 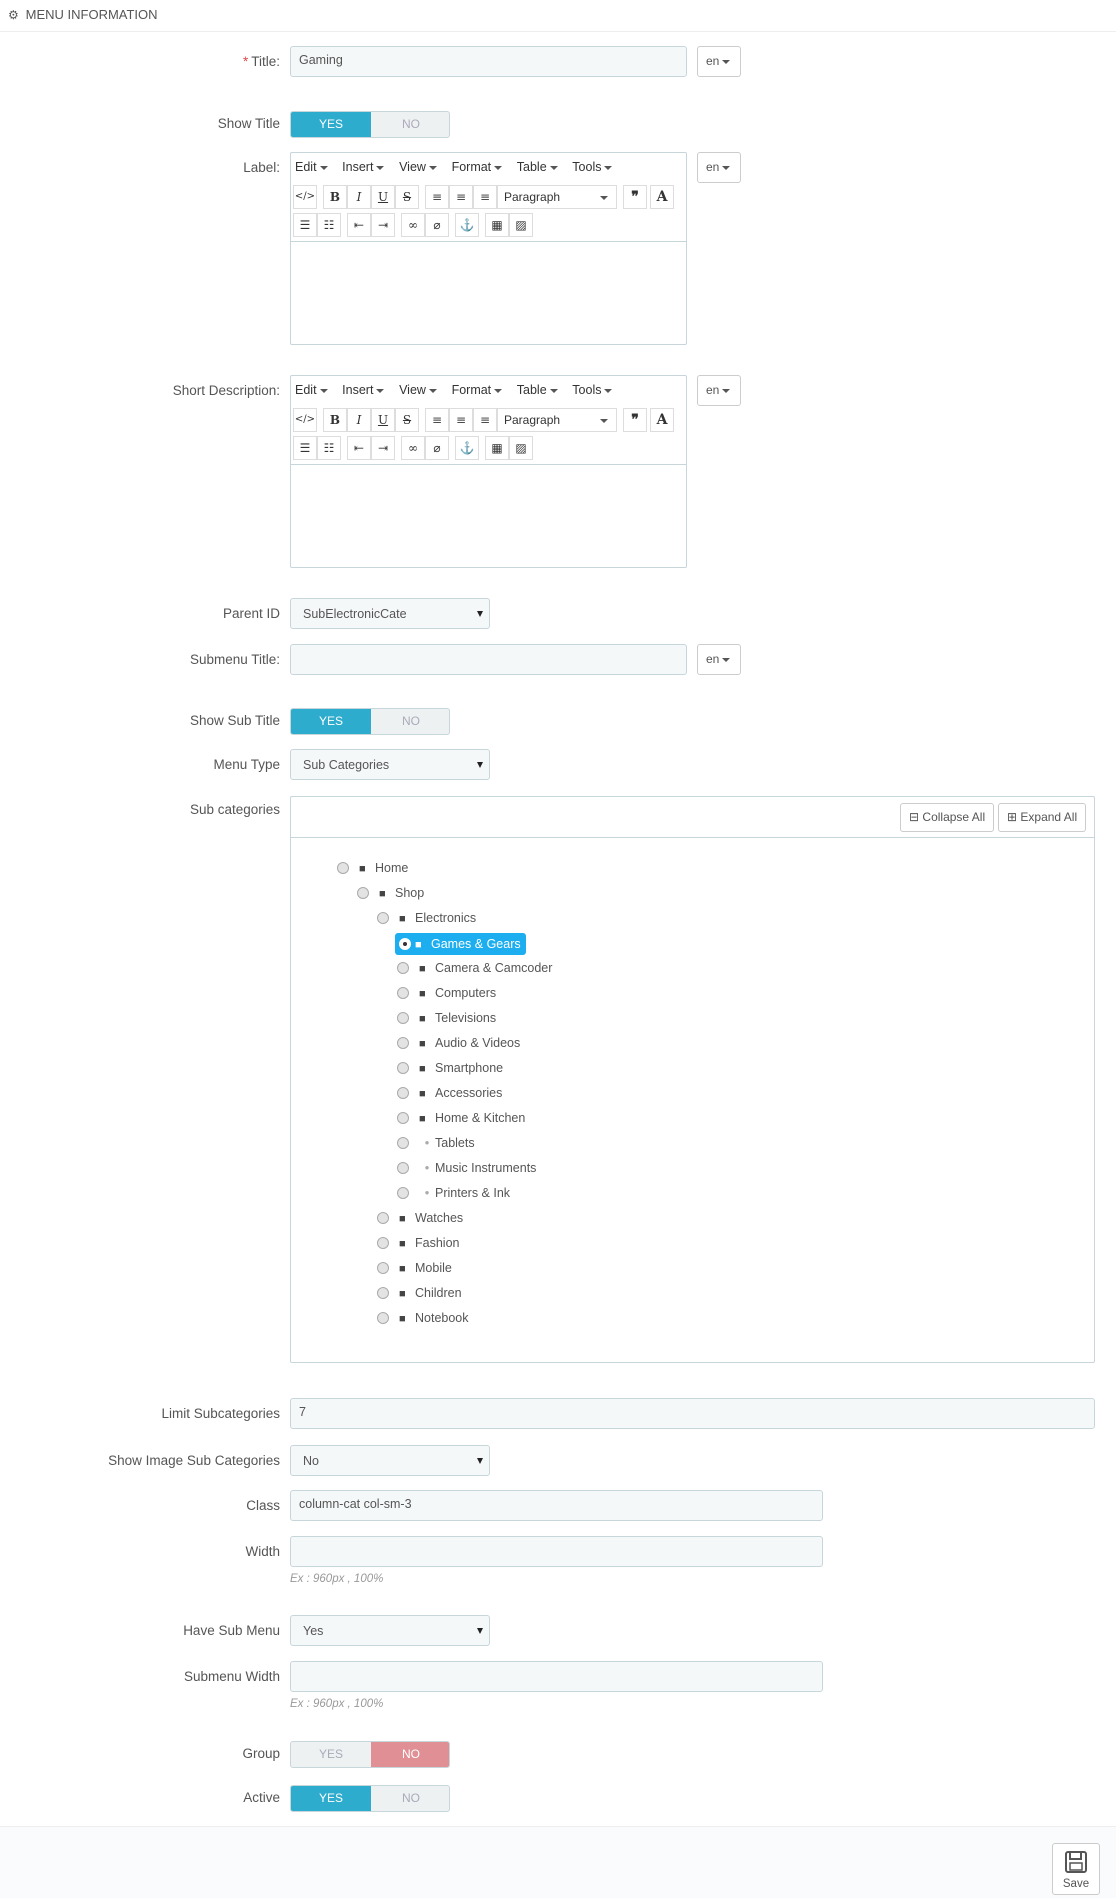 I want to click on save-button: Save, so click(x=1076, y=1869).